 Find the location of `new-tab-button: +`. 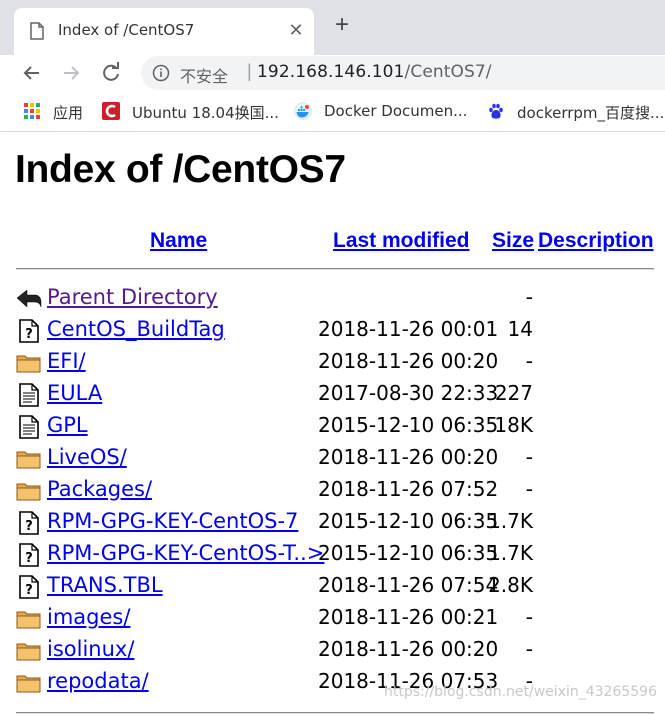

new-tab-button: + is located at coordinates (342, 25).